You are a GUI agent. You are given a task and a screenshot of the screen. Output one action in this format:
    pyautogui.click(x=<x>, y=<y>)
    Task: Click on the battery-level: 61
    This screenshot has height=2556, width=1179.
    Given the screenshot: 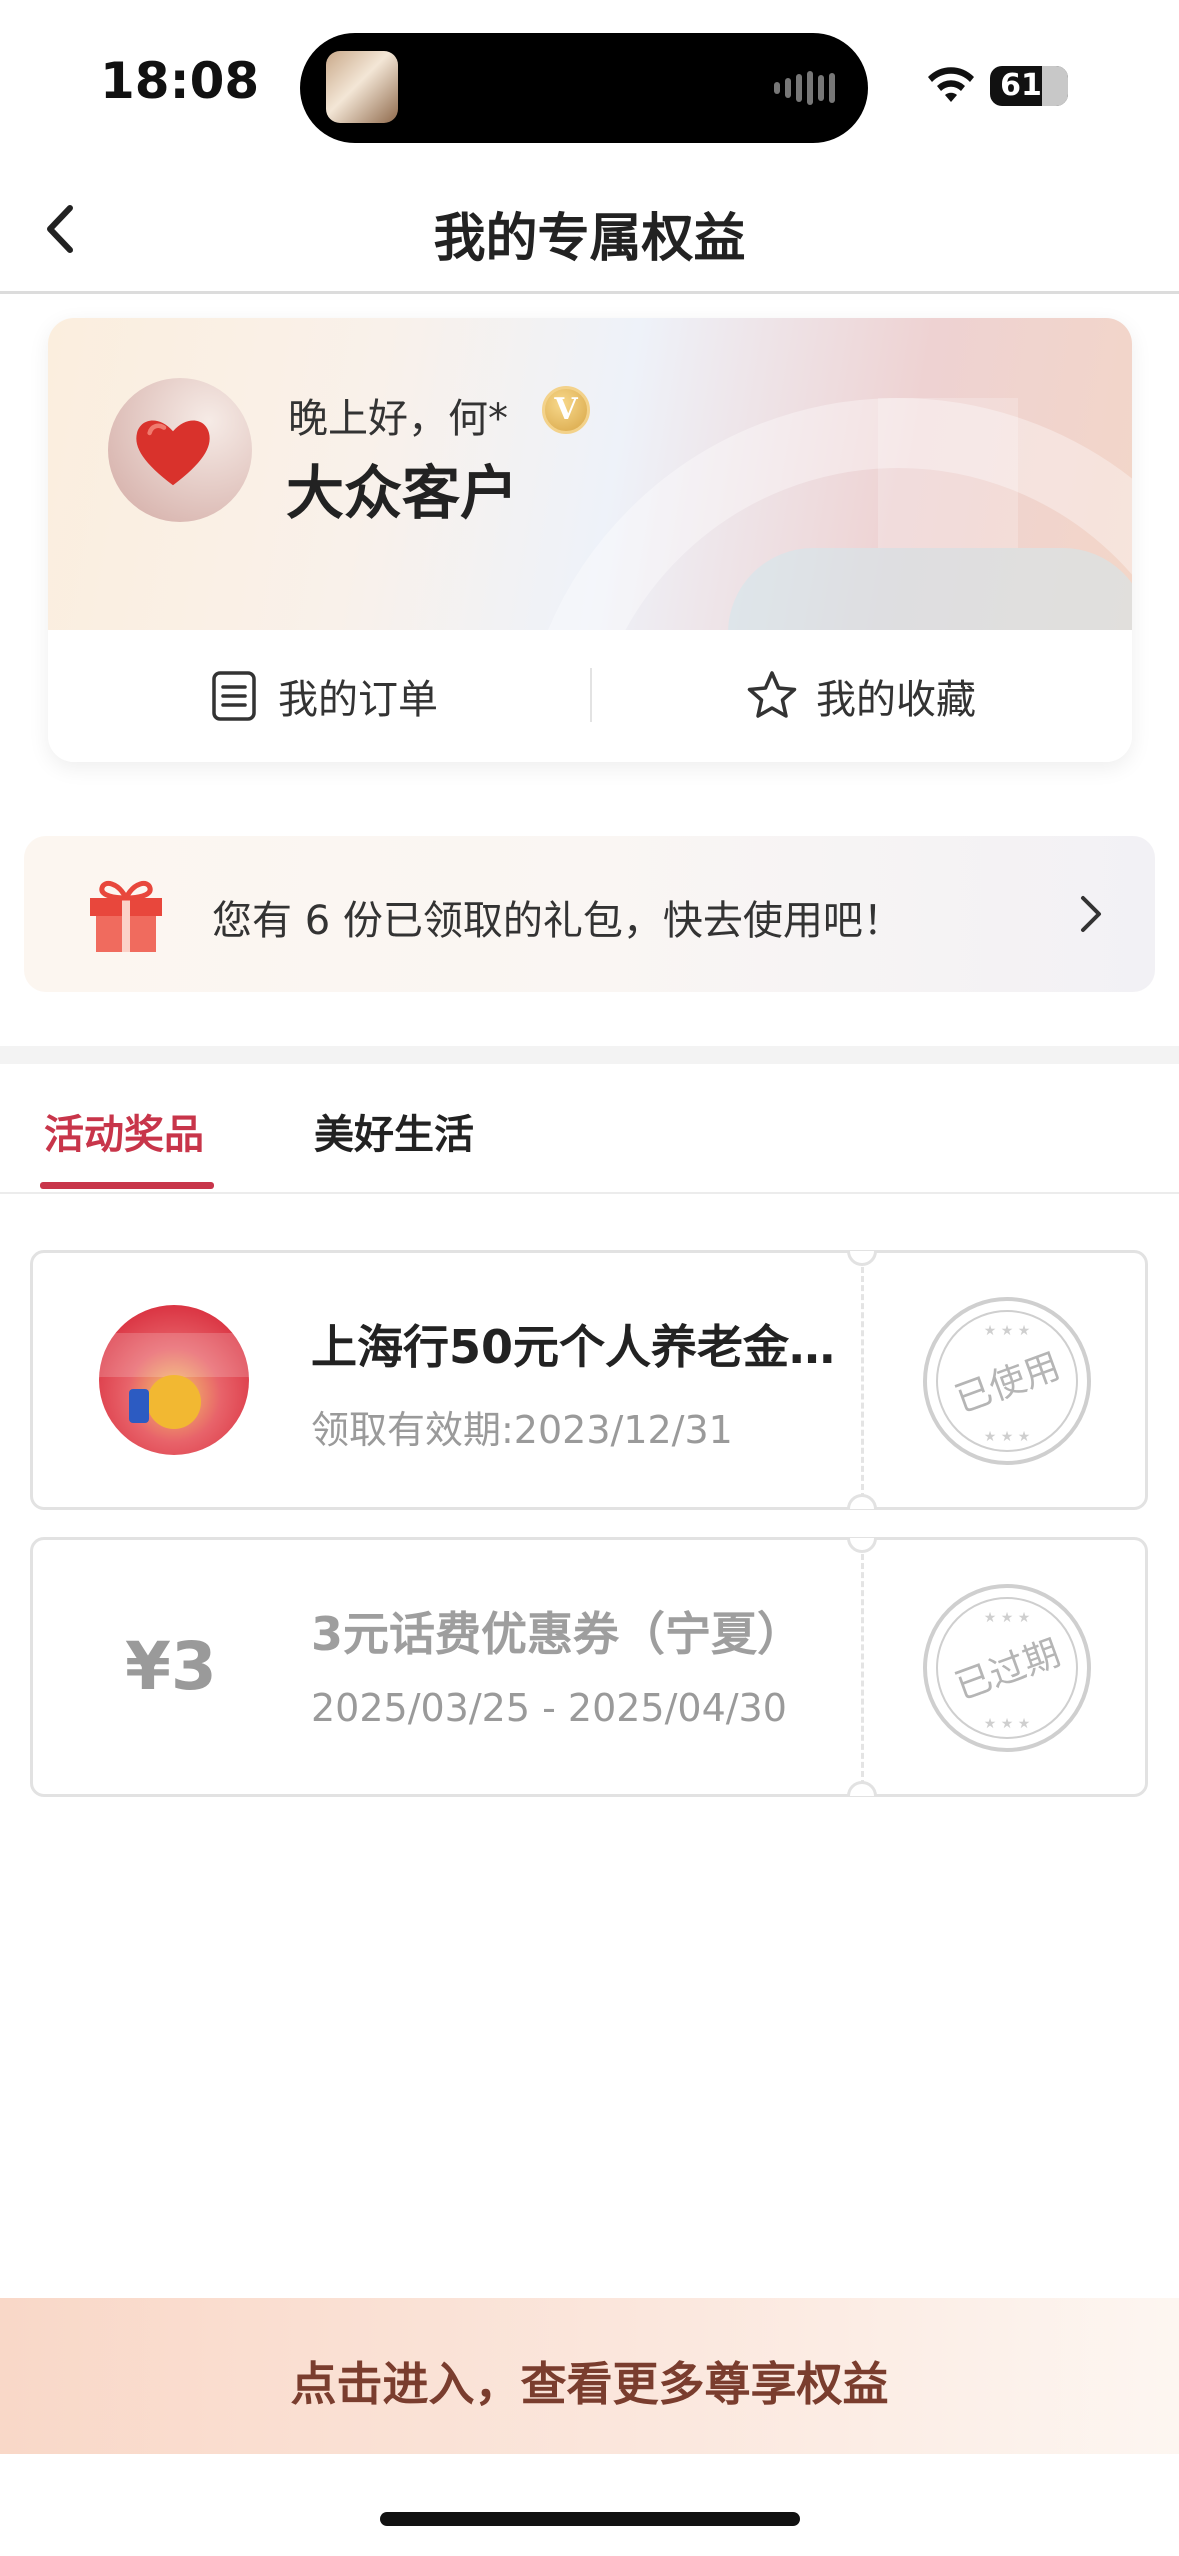 What is the action you would take?
    pyautogui.click(x=1021, y=85)
    